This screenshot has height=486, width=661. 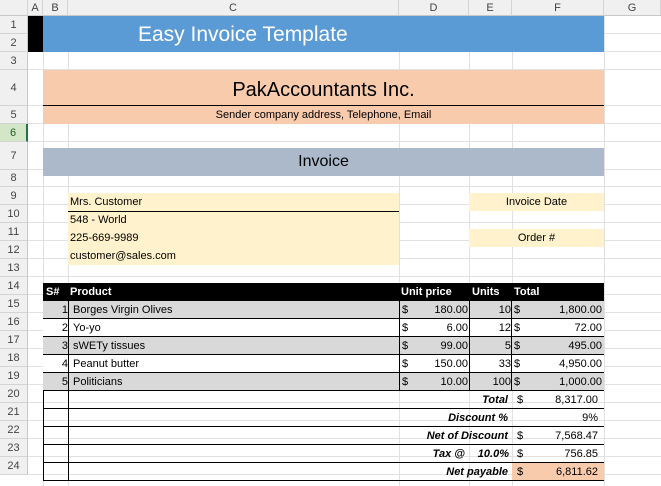 I want to click on table-row: 5 Politicians $10.00 100 $1,000.00, so click(x=323, y=382).